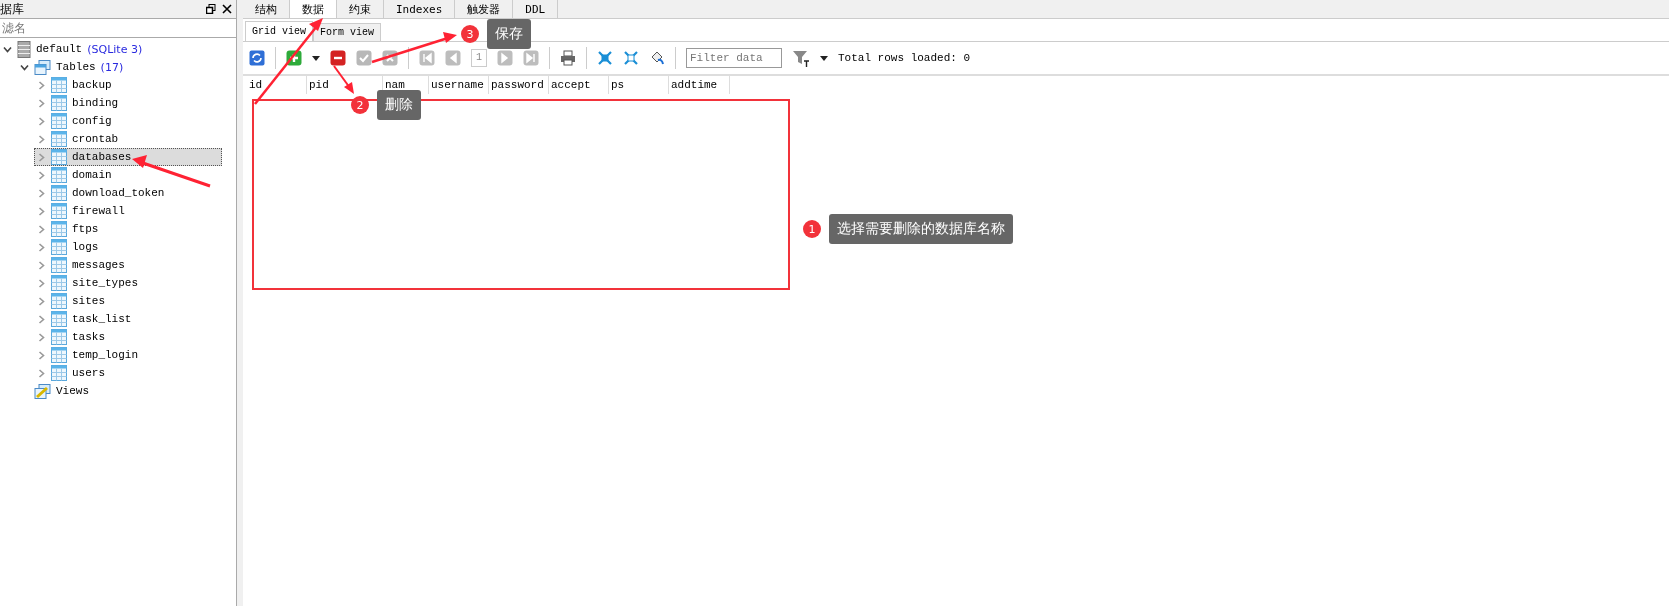 This screenshot has width=1669, height=606. What do you see at coordinates (699, 85) in the screenshot?
I see `column-header: addtime` at bounding box center [699, 85].